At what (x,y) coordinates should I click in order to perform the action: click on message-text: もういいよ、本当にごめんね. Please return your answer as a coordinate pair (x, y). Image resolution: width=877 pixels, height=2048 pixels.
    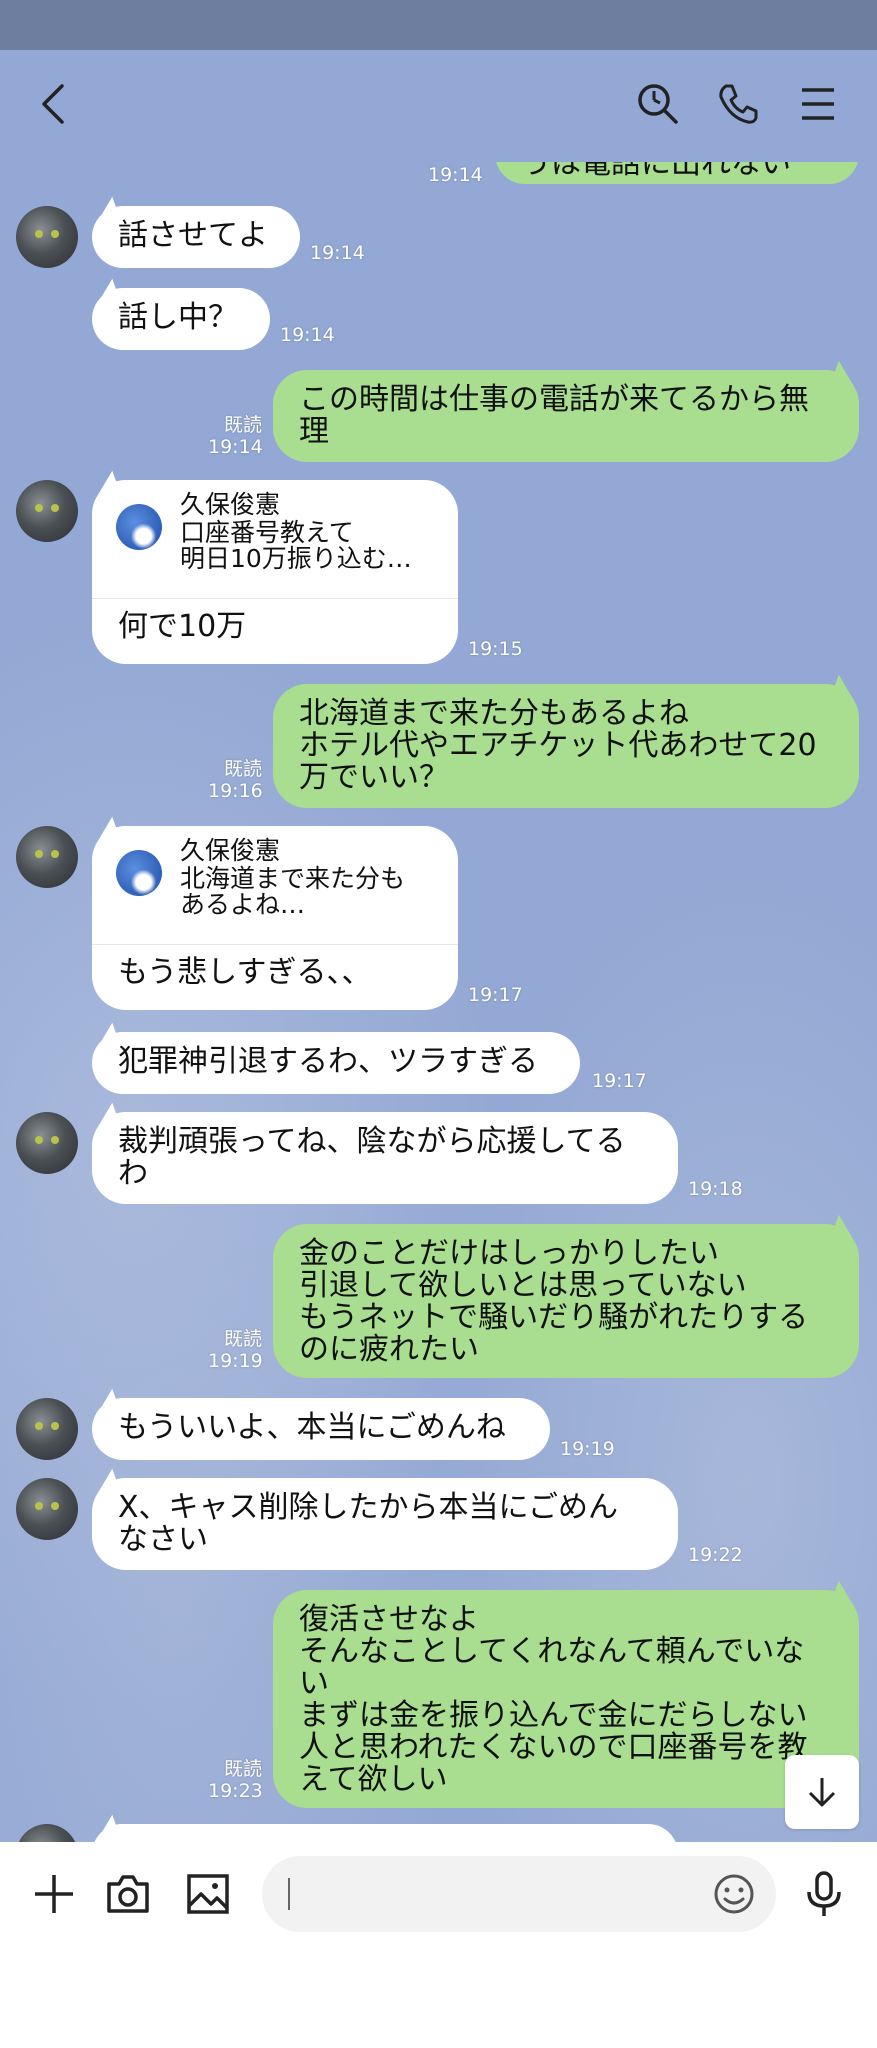
    Looking at the image, I should click on (312, 1427).